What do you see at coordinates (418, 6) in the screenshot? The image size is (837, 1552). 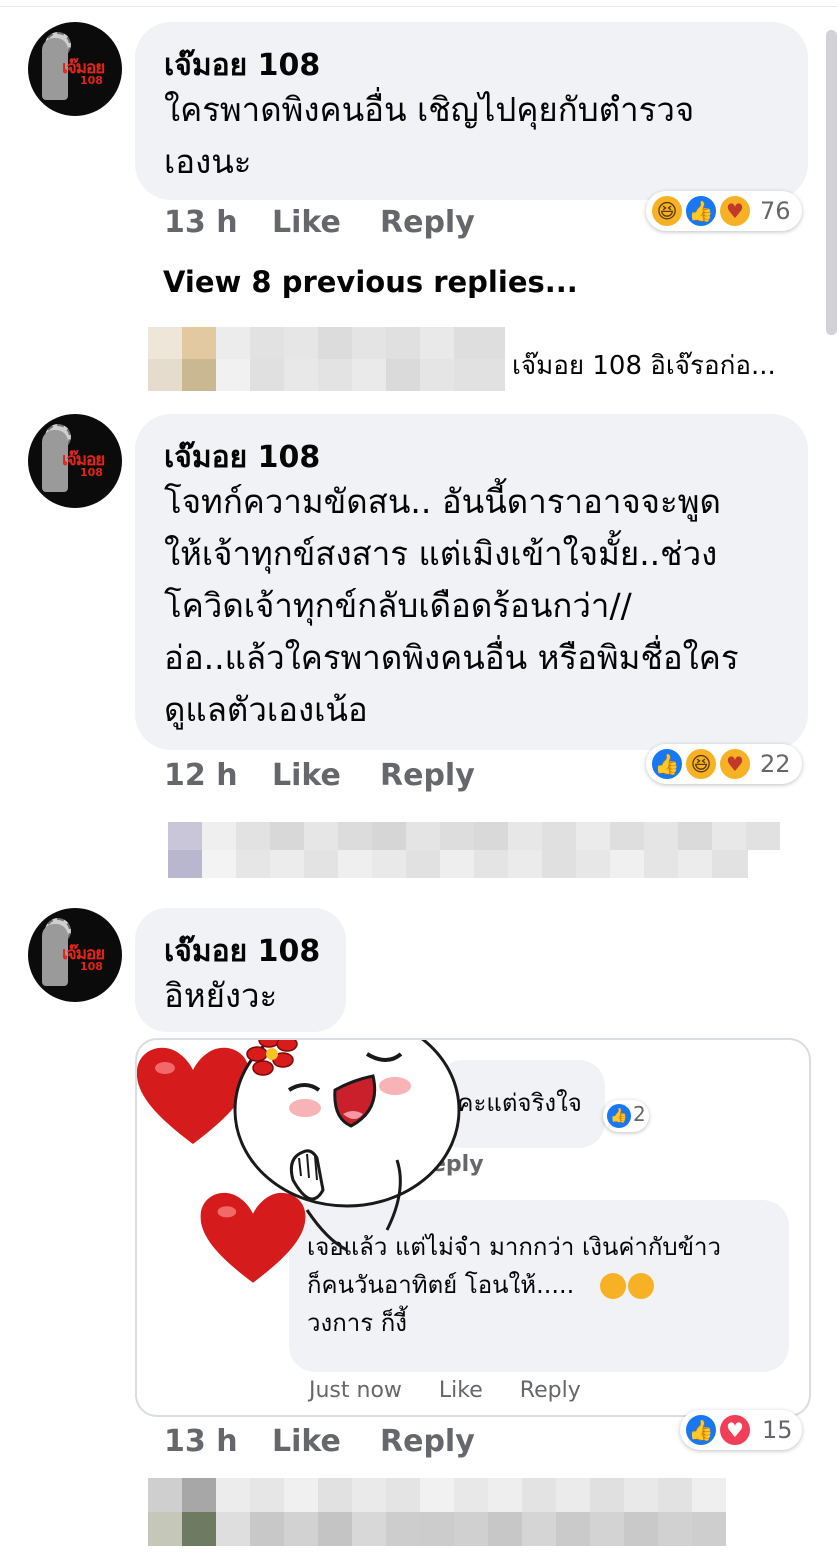 I see `top-divider` at bounding box center [418, 6].